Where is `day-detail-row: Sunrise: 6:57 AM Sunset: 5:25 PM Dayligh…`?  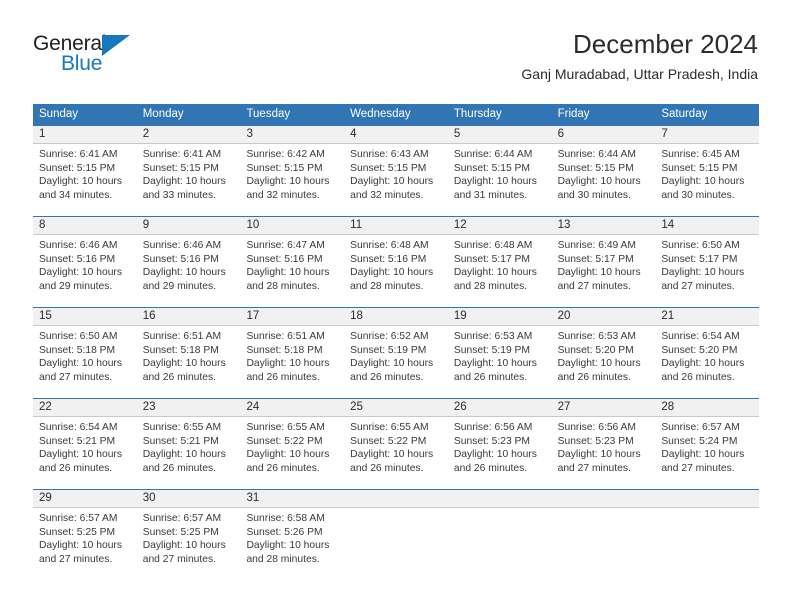 day-detail-row: Sunrise: 6:57 AM Sunset: 5:25 PM Dayligh… is located at coordinates (396, 544).